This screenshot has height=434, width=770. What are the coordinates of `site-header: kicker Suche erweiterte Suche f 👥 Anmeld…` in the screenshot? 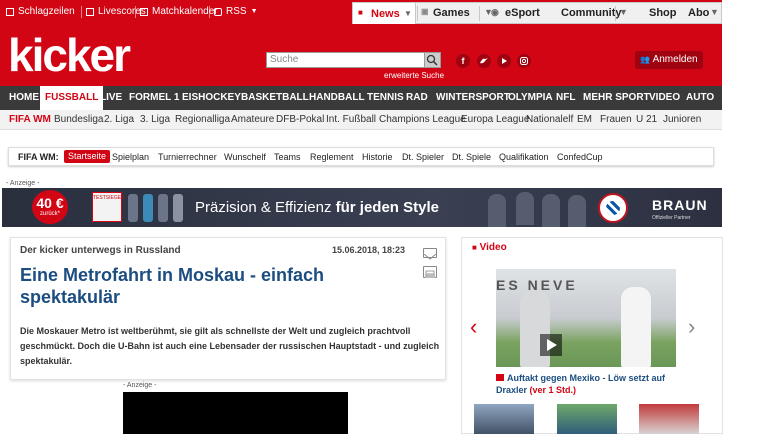 It's located at (361, 55).